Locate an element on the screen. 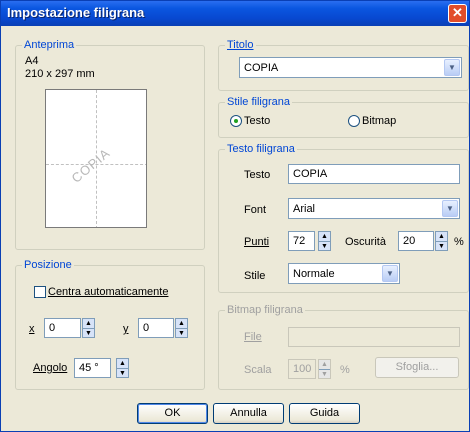 Image resolution: width=470 pixels, height=432 pixels. angle-input: 45 ° is located at coordinates (92, 368).